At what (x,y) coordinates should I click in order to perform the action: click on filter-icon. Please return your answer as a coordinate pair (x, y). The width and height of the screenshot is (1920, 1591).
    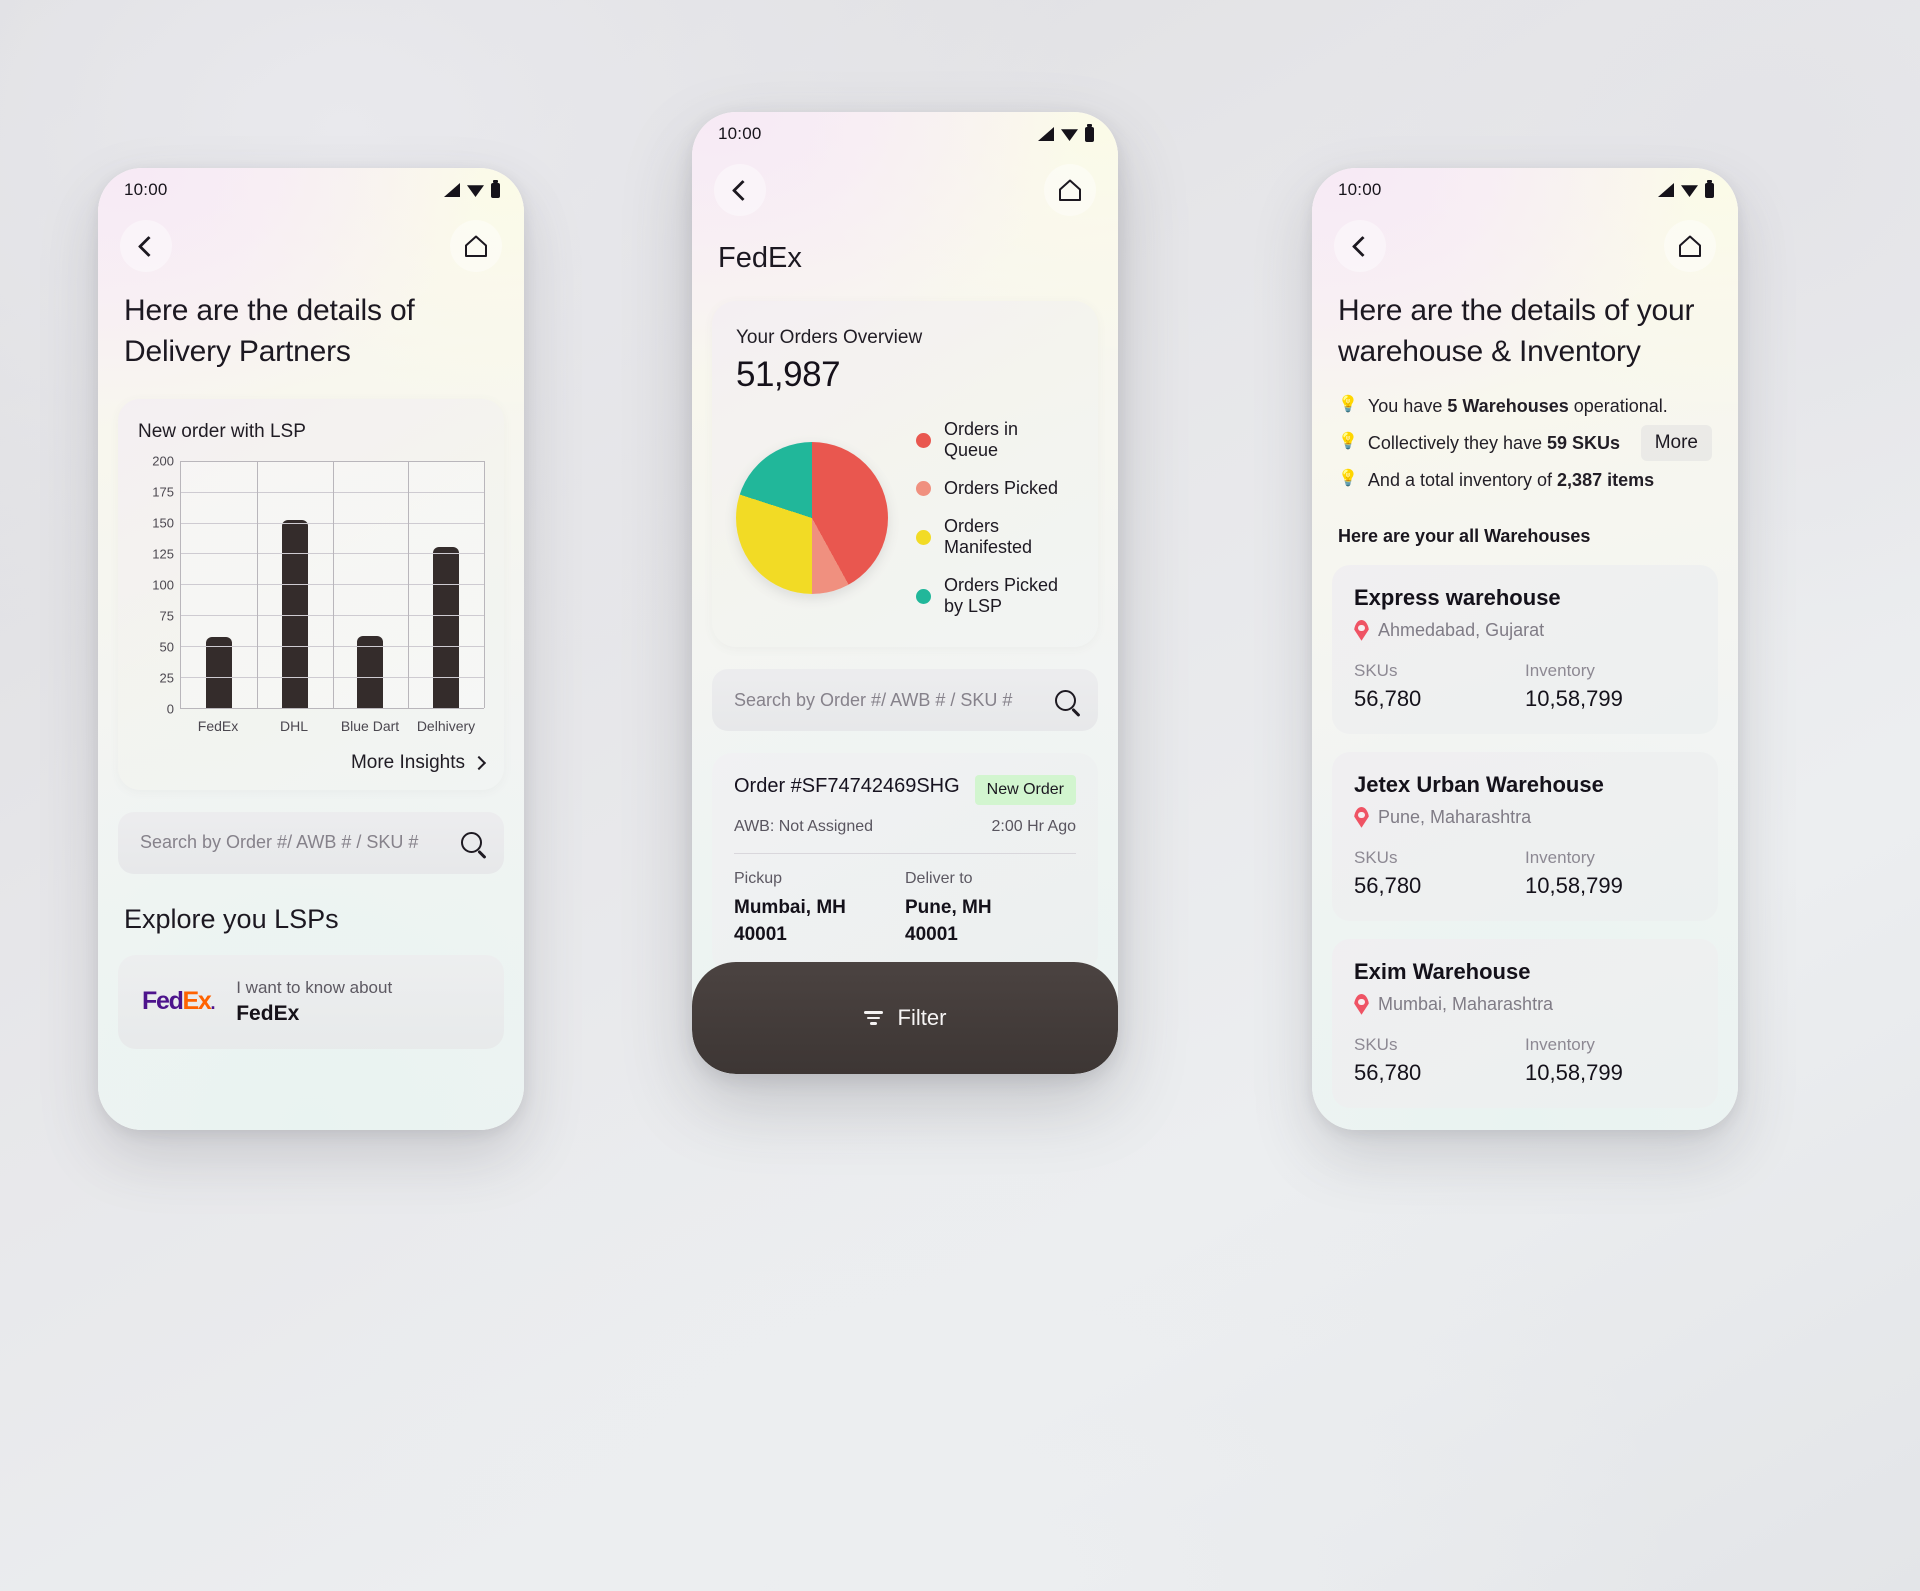
    Looking at the image, I should click on (873, 1018).